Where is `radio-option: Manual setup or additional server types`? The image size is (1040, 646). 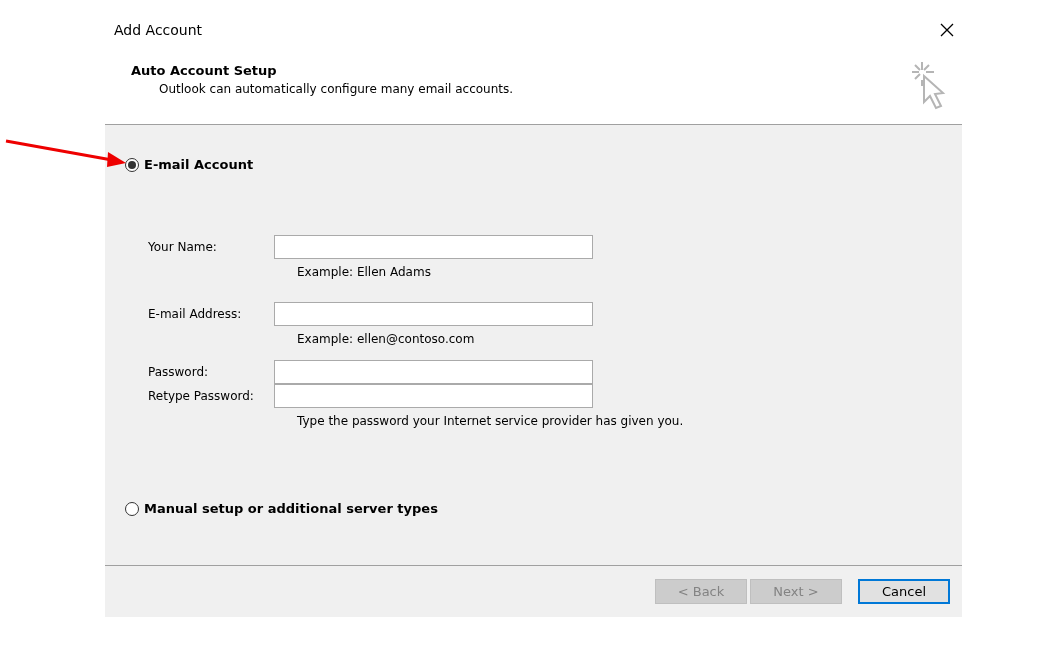
radio-option: Manual setup or additional server types is located at coordinates (281, 508).